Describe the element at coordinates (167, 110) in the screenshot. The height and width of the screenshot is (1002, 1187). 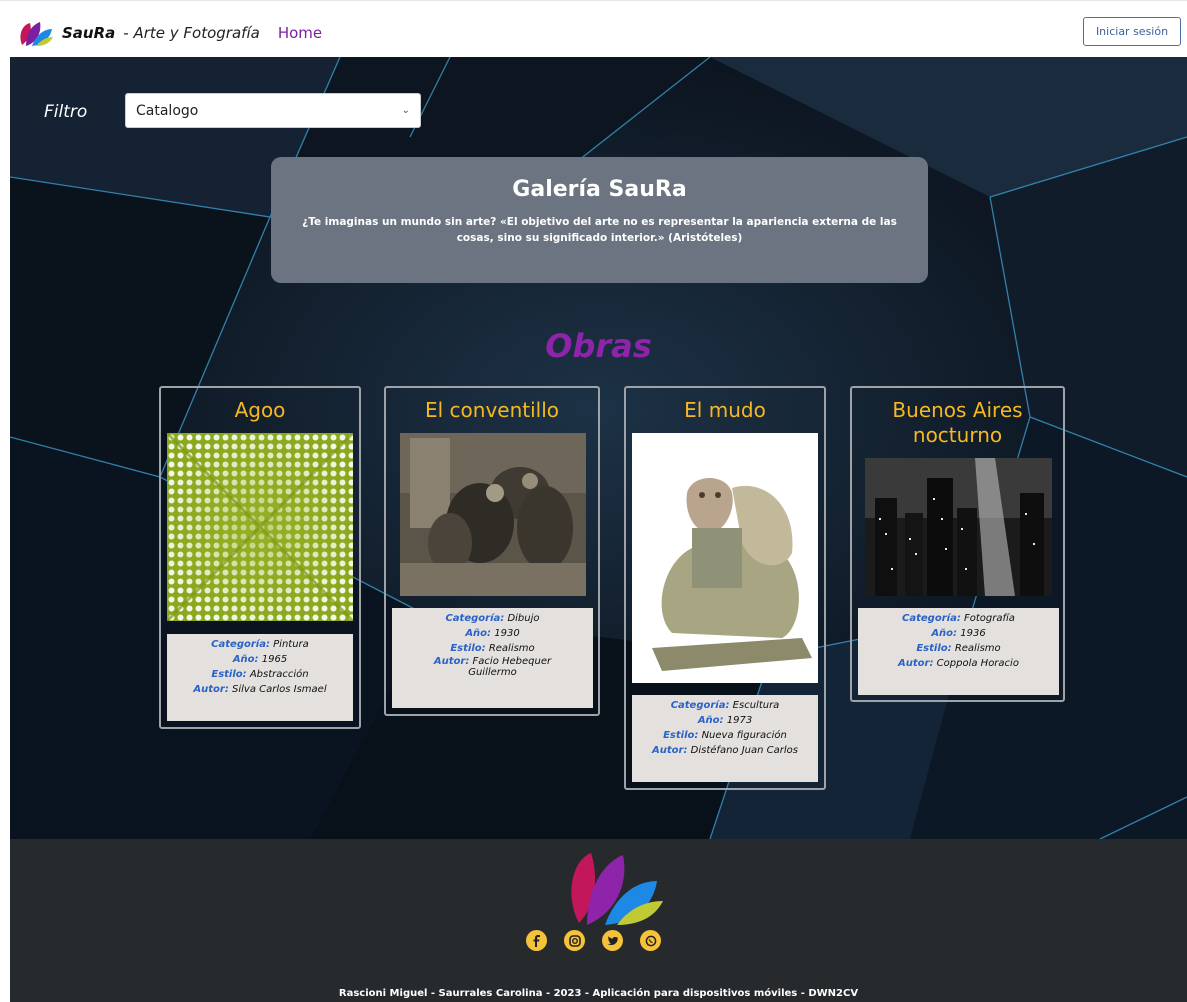
I see `filter-selected-value: Catalogo` at that location.